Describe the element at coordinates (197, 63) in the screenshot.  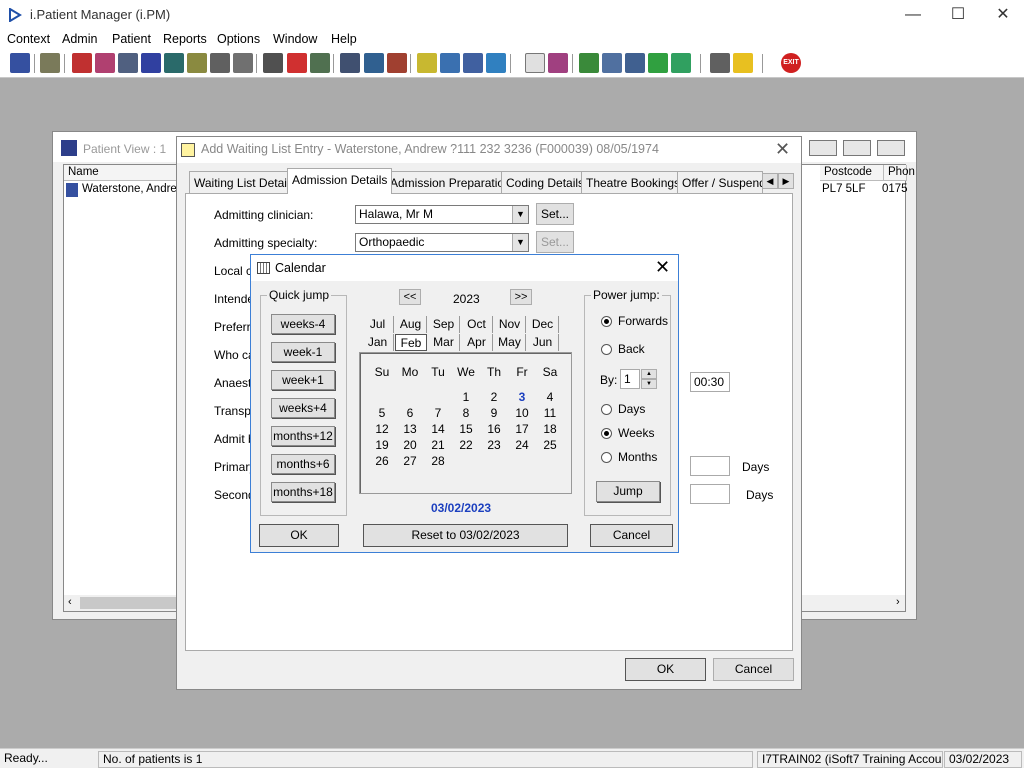
I see `note-icon` at that location.